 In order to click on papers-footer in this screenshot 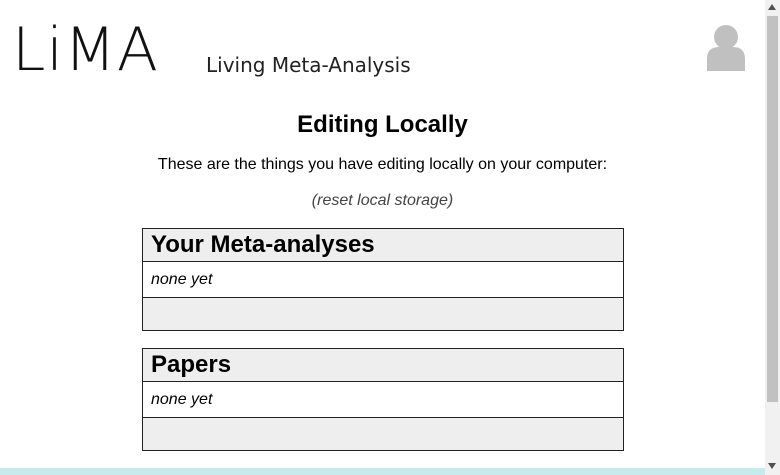, I will do `click(383, 434)`.